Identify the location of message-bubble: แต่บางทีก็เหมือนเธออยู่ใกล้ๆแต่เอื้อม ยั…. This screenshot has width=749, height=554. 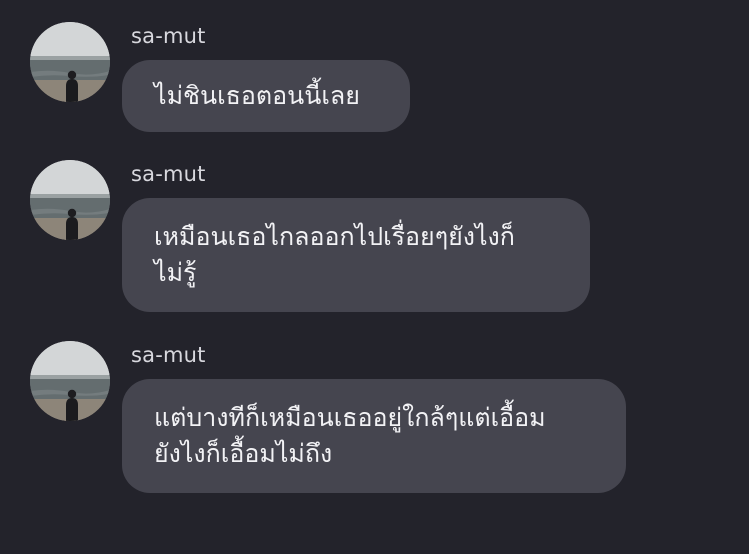
(374, 436).